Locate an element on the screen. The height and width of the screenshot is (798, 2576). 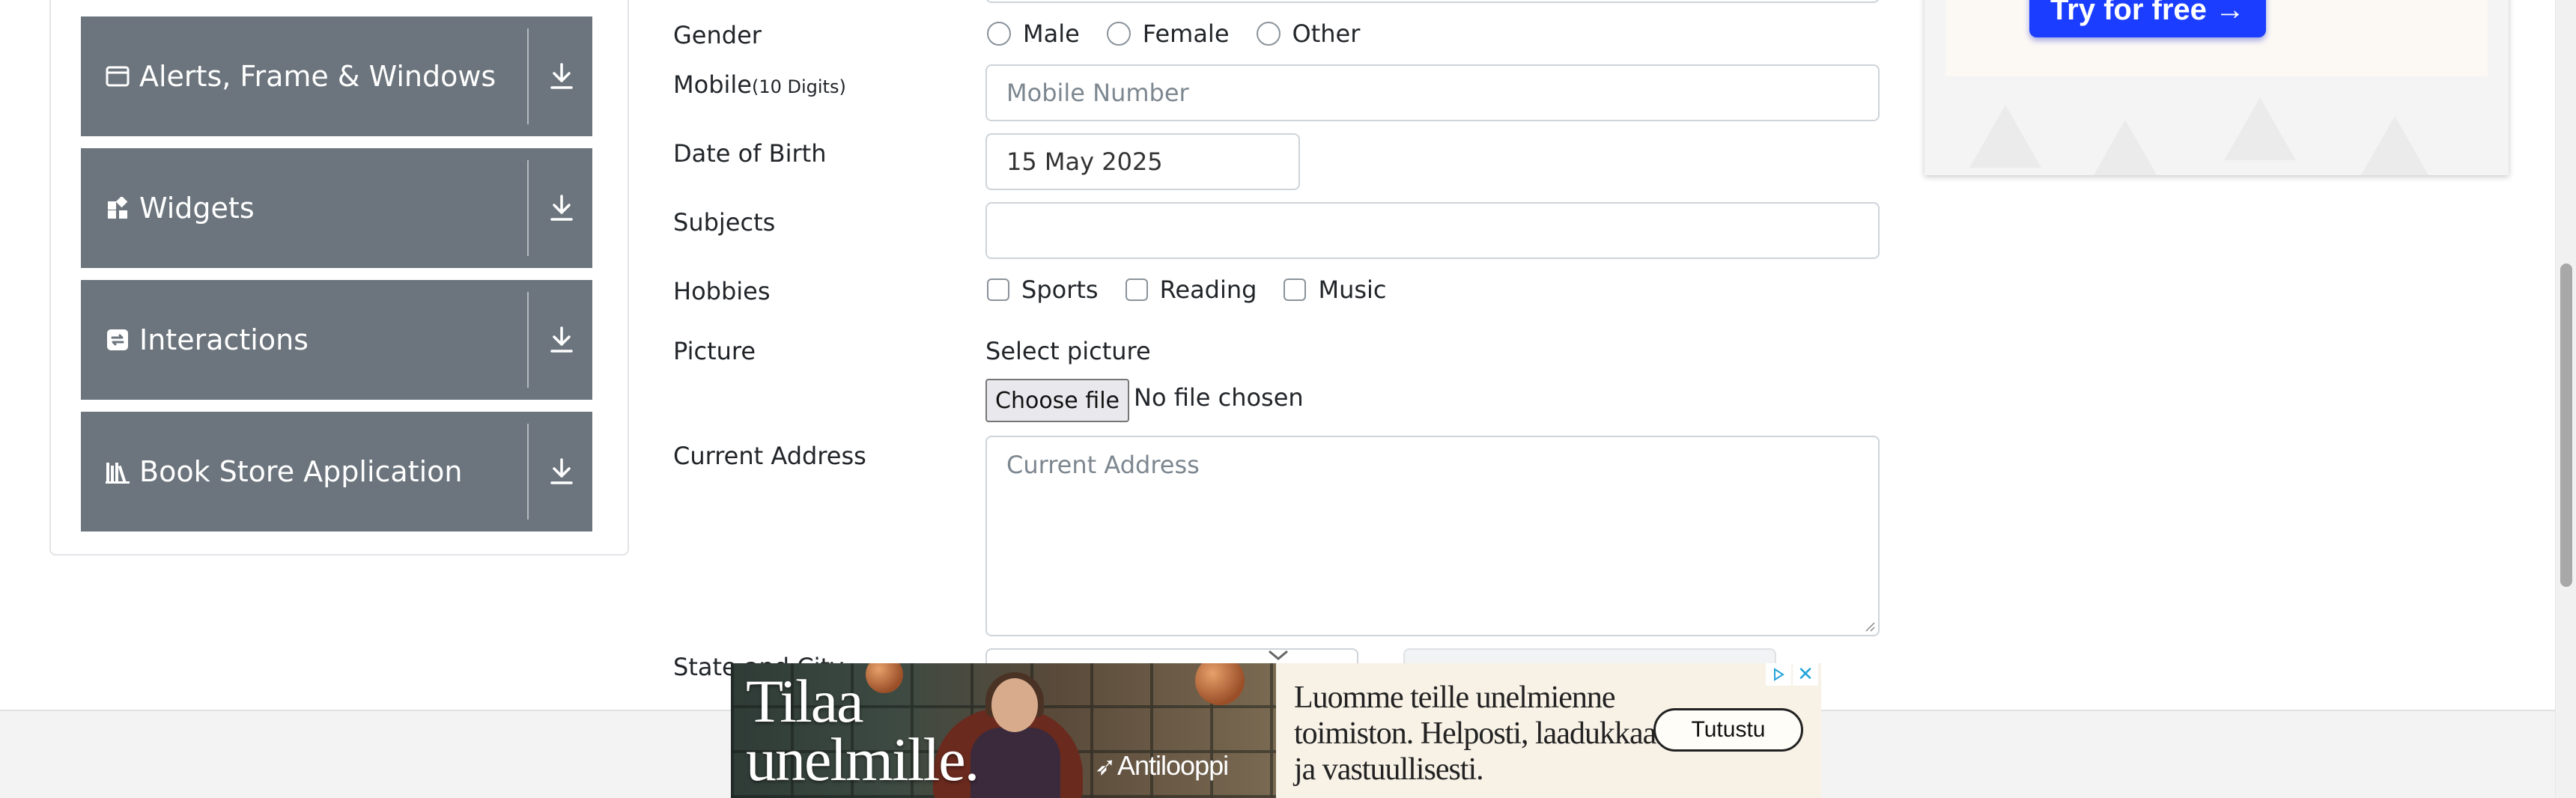
mobile-label: Mobile(10 Digits) is located at coordinates (759, 84).